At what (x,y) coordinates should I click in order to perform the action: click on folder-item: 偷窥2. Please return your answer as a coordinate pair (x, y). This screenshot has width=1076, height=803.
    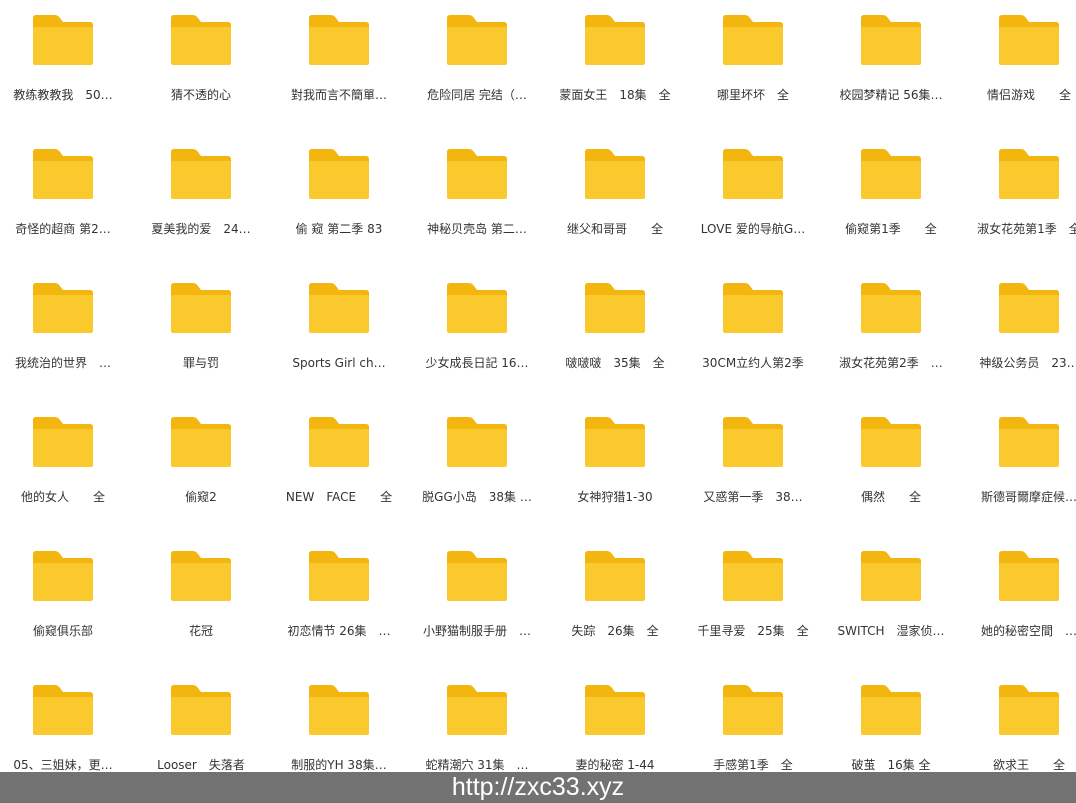
    Looking at the image, I should click on (201, 457).